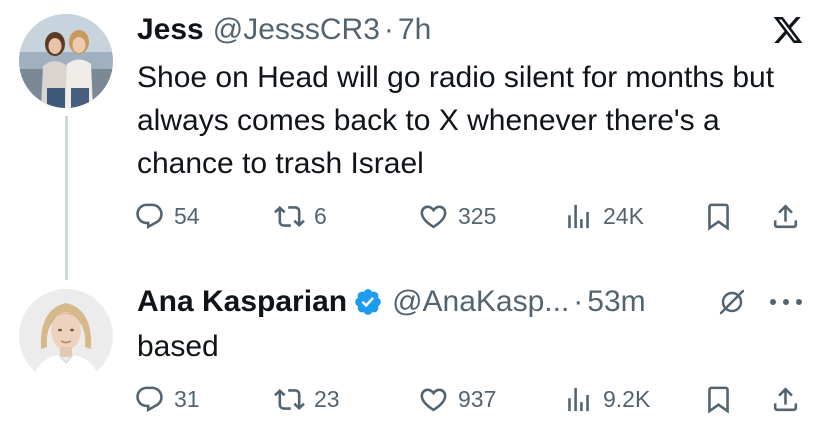  I want to click on like-count: 937, so click(477, 398).